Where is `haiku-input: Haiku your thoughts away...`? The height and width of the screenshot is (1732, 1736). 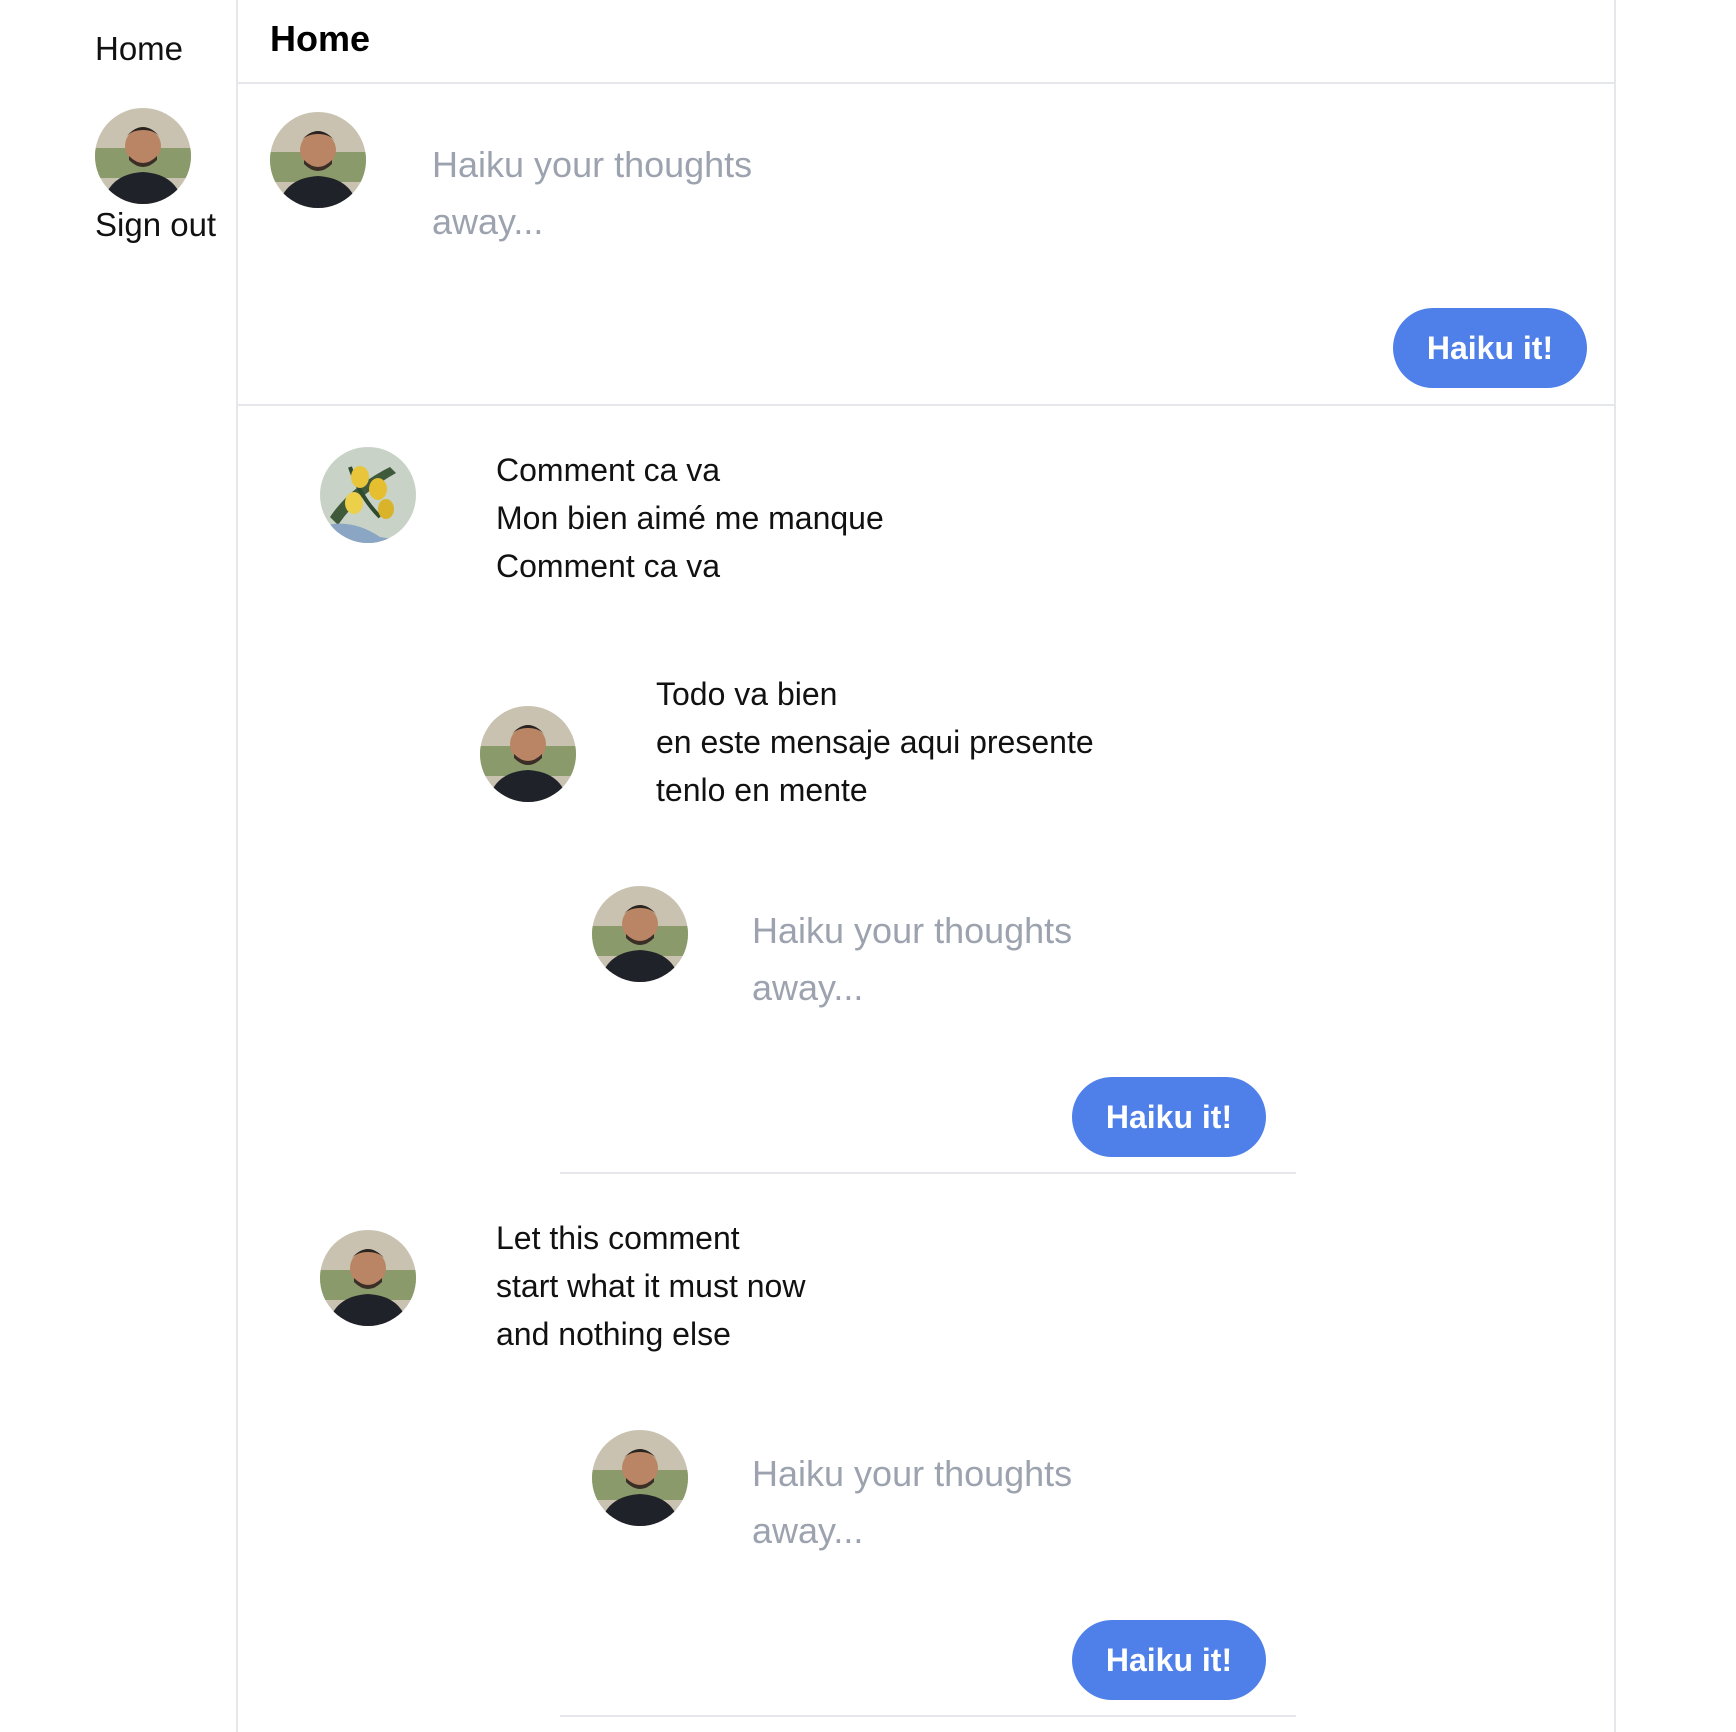 haiku-input: Haiku your thoughts away... is located at coordinates (642, 193).